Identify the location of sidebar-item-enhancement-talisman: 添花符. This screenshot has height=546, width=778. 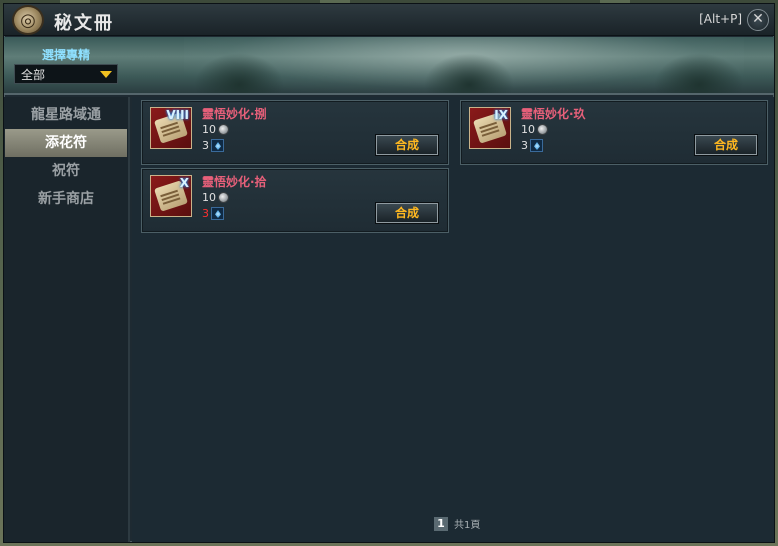
(66, 143).